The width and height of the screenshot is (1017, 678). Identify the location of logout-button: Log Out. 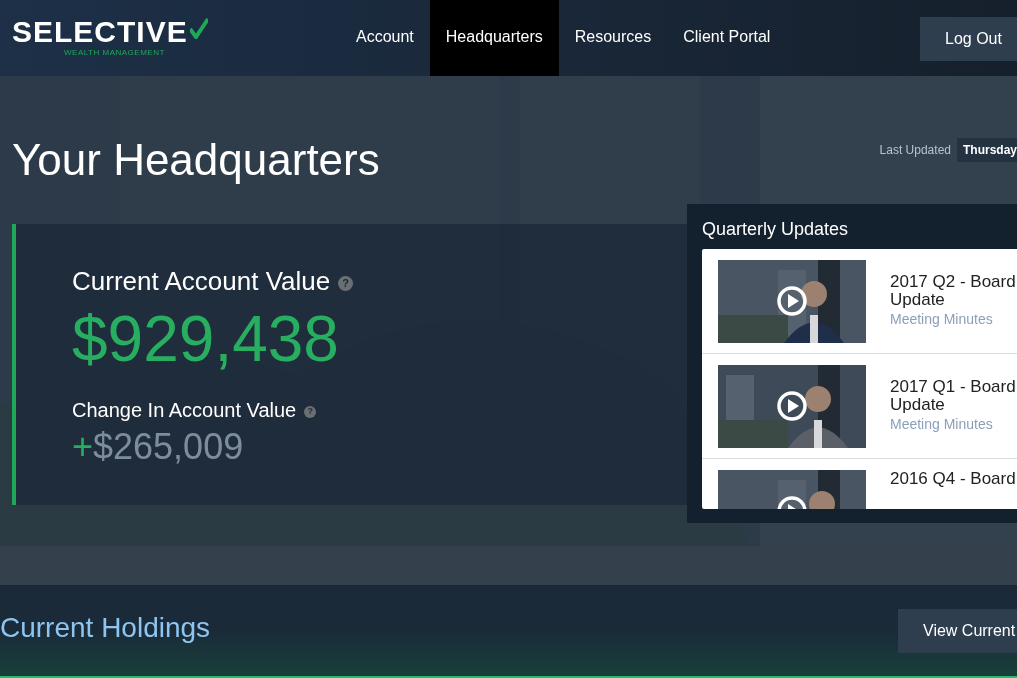
(968, 39).